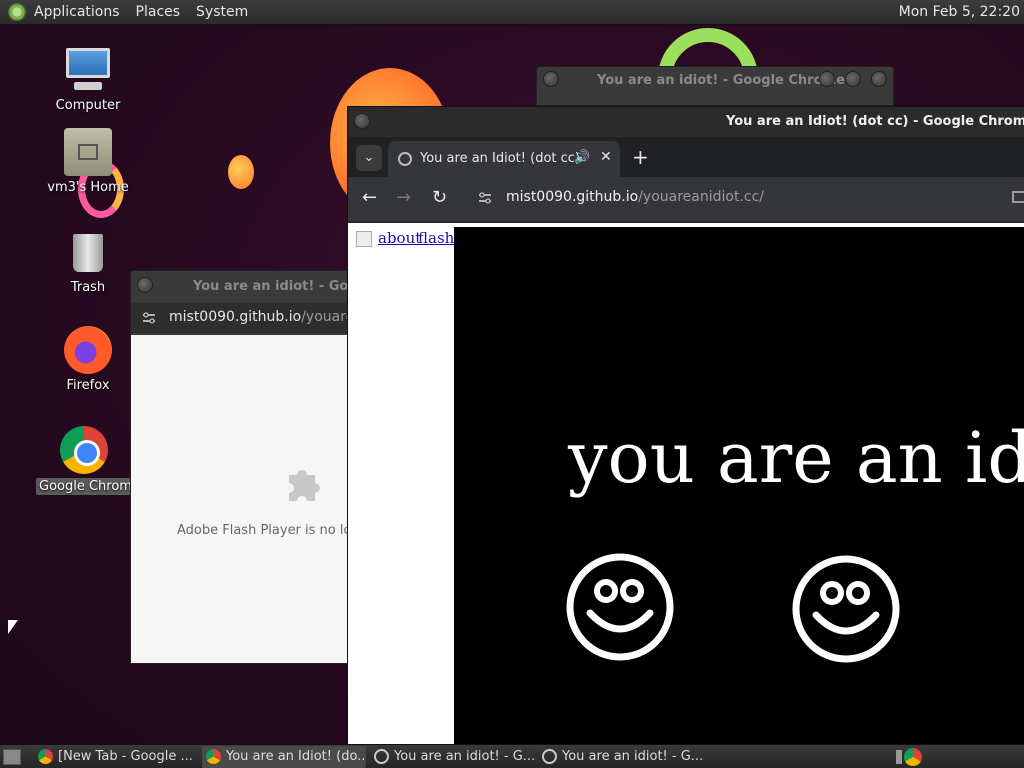 The image size is (1024, 768). I want to click on new-tab-button: +, so click(640, 157).